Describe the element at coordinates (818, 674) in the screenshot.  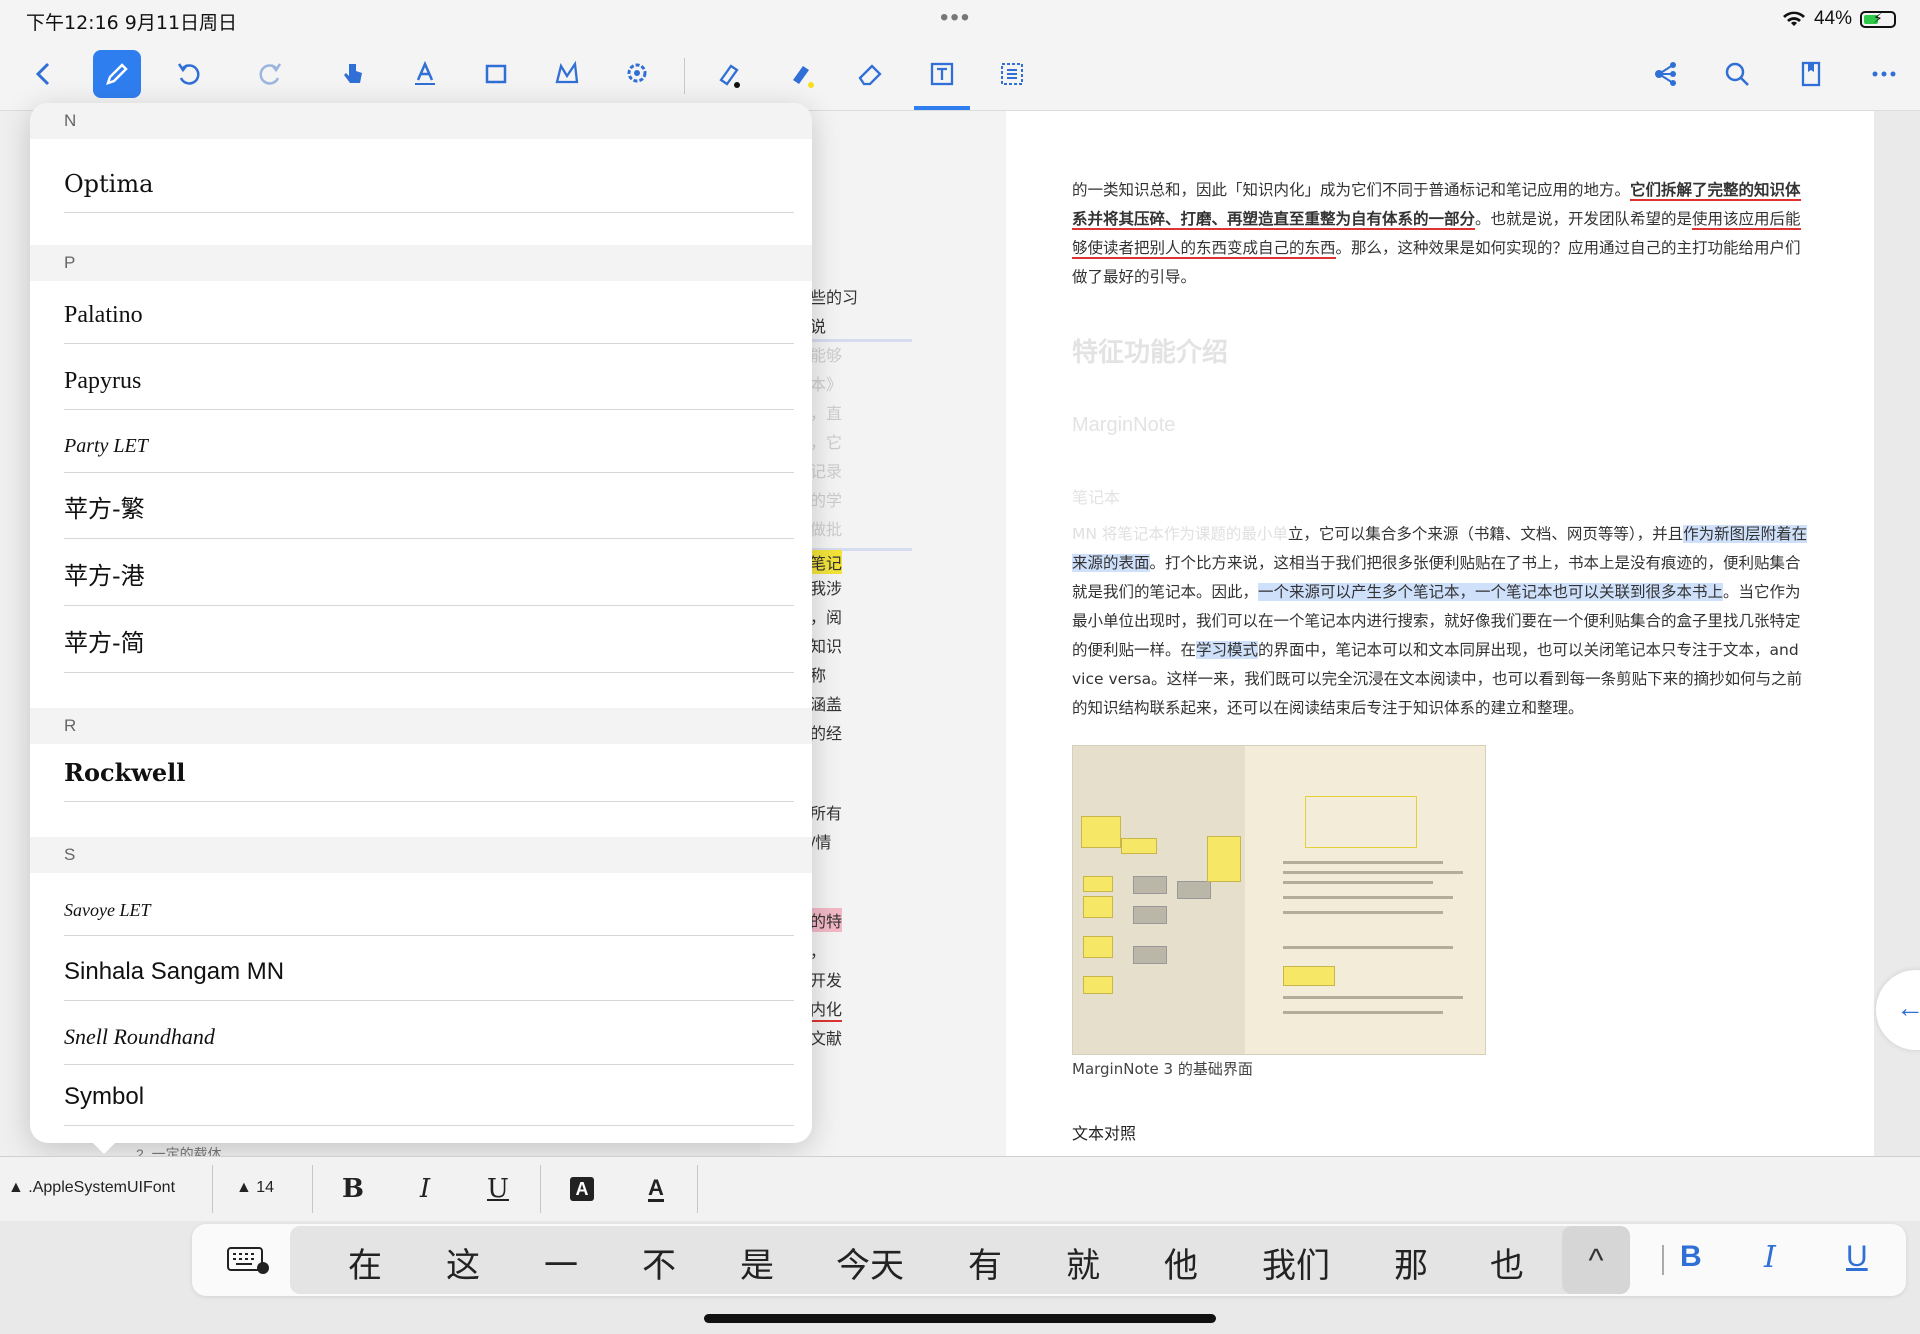
I see `outline-line: 称` at that location.